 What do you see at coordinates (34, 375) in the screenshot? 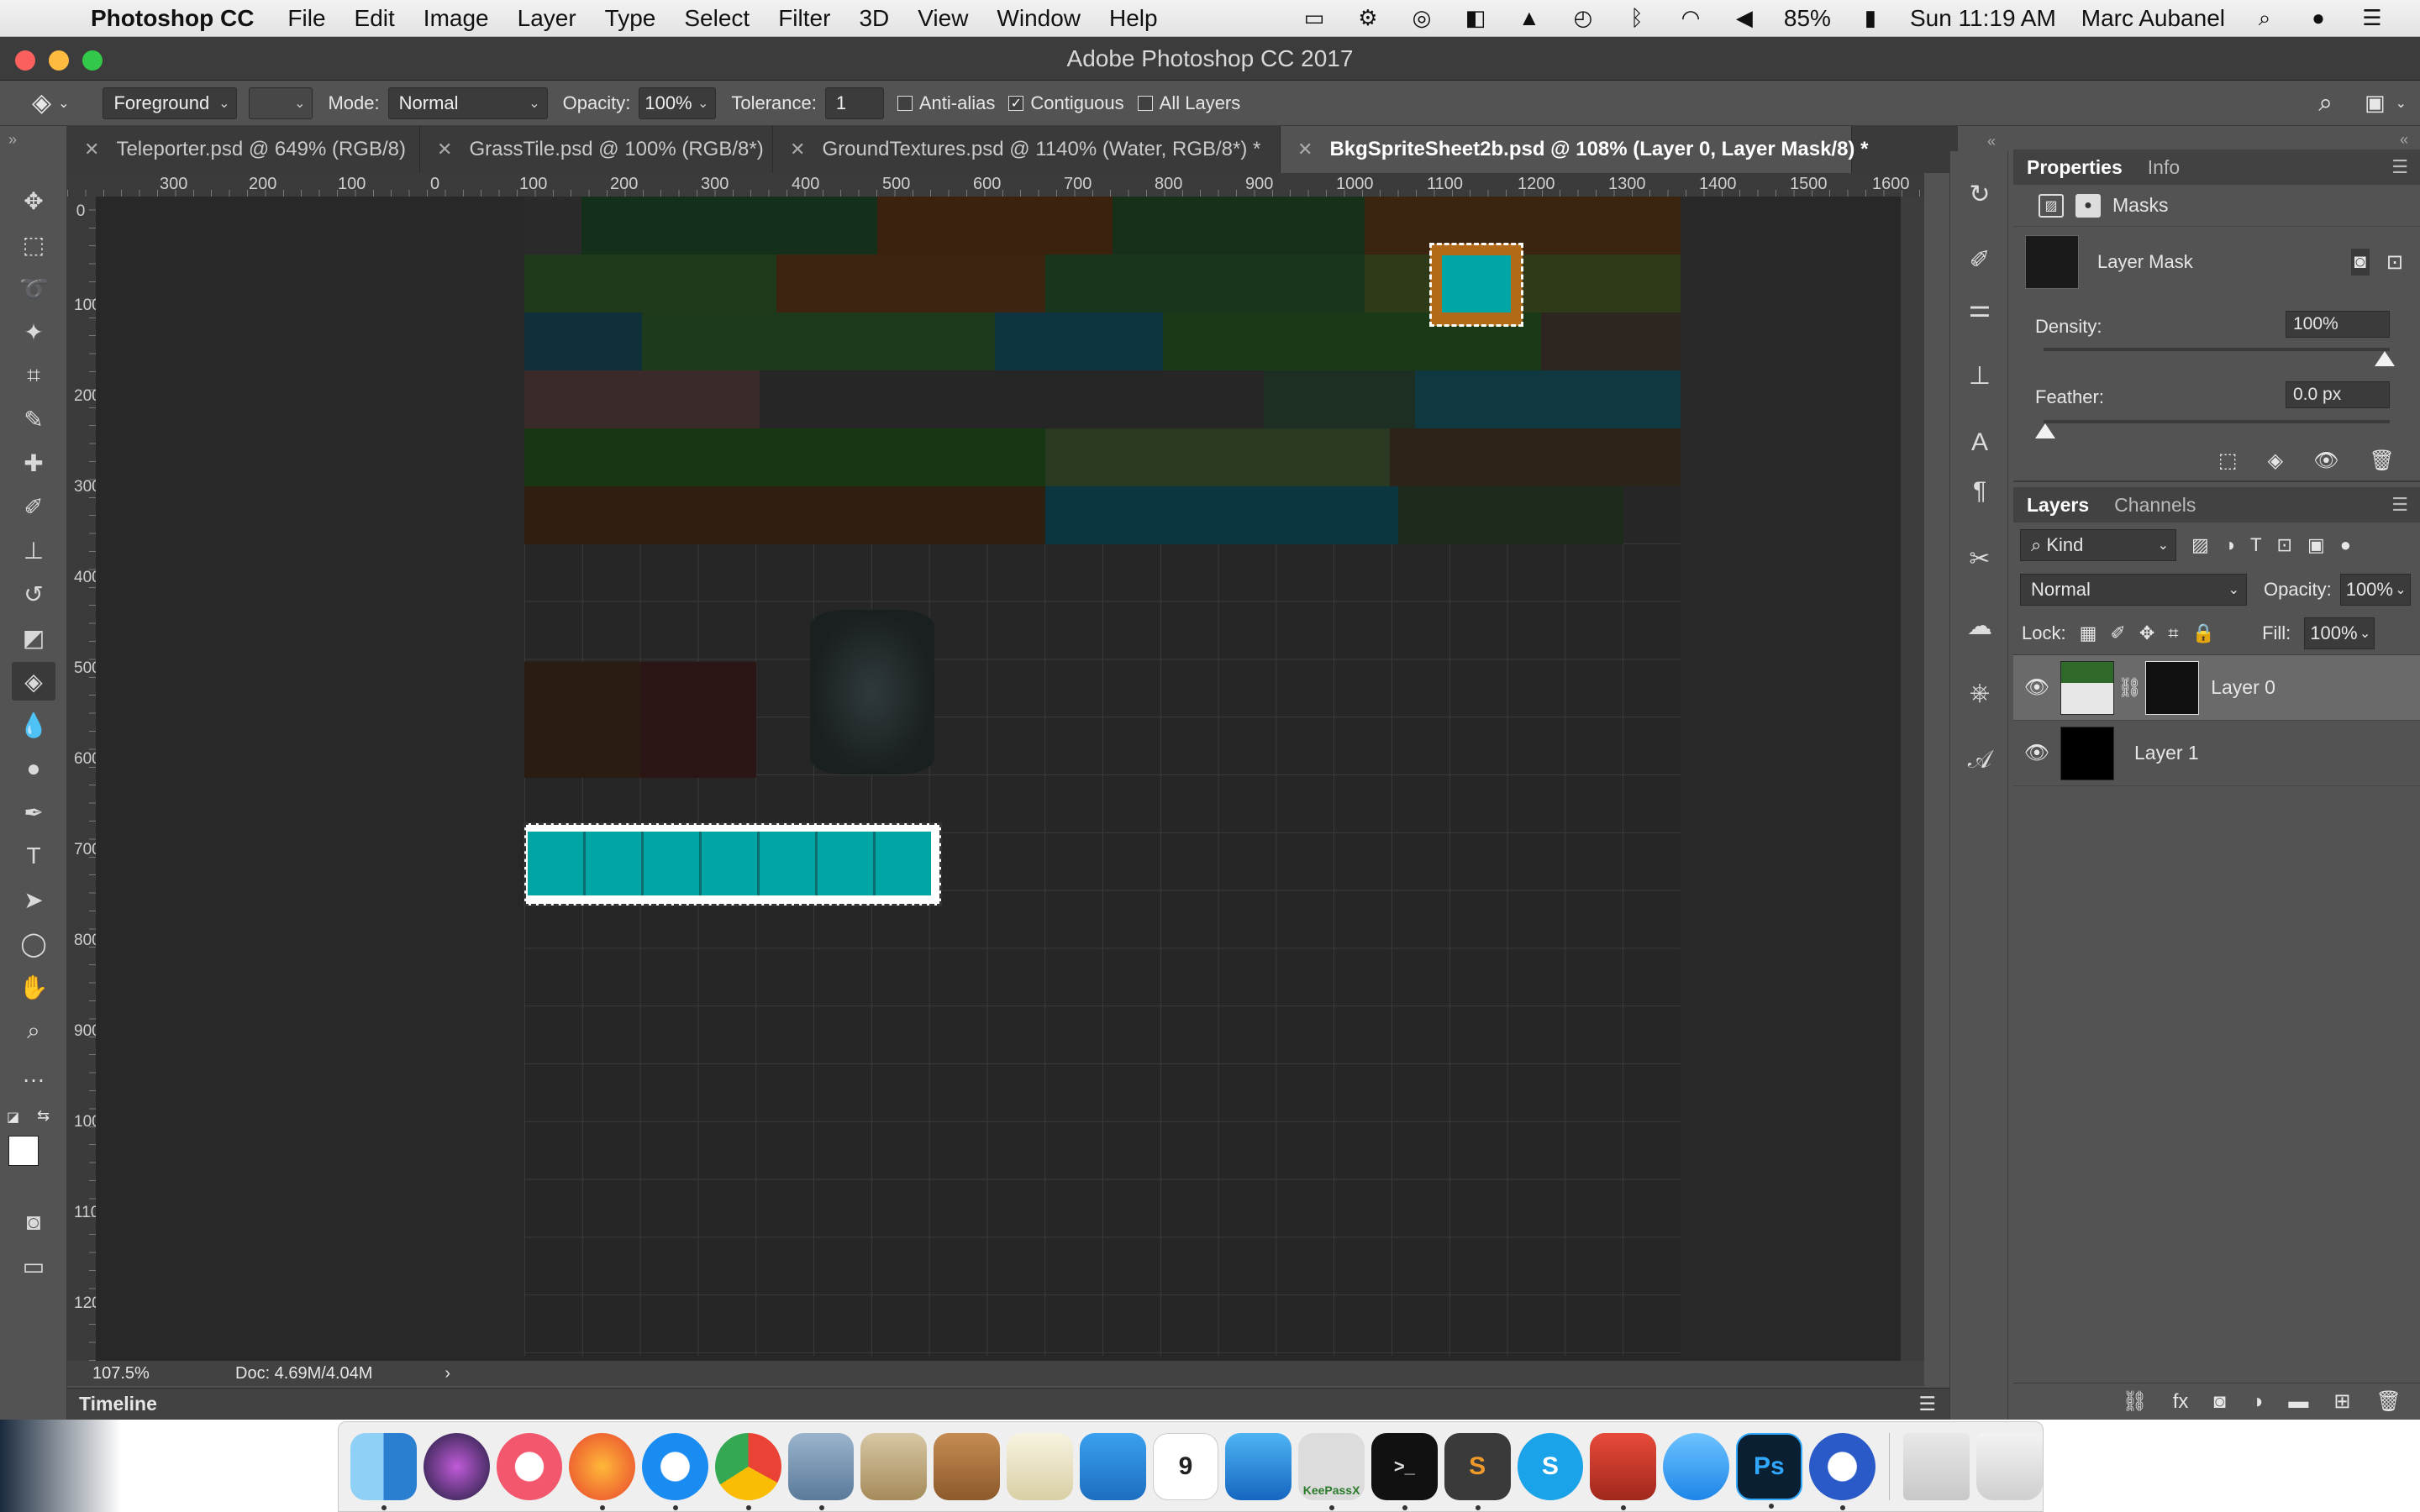
I see `crop-tool-icon: ⌗` at bounding box center [34, 375].